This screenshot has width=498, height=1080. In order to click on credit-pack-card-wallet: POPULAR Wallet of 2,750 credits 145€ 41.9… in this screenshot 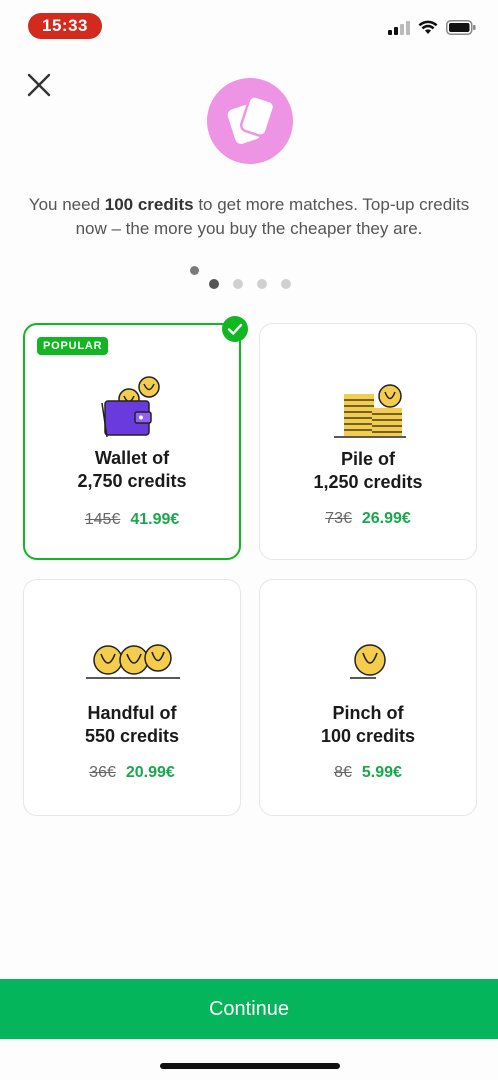, I will do `click(135, 438)`.